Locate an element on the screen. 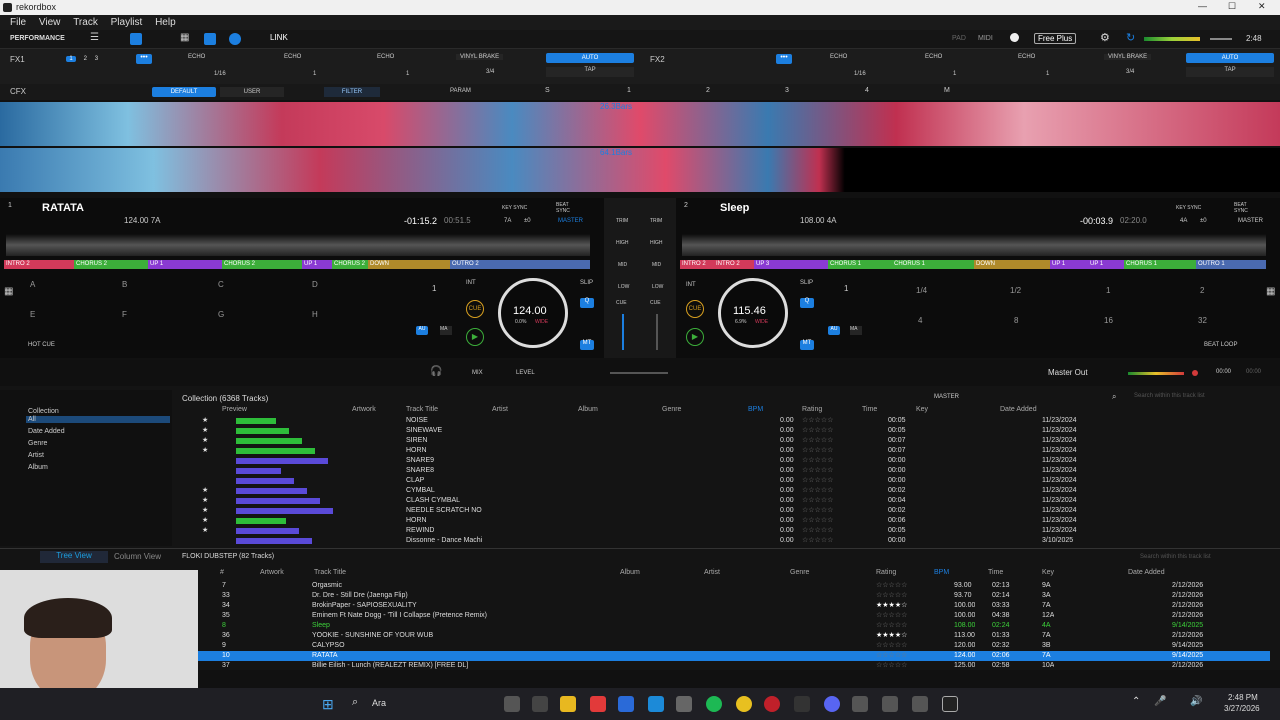  table-row: ☆☆☆☆☆ SNARE9 0.00 00:00 11/23/2024 is located at coordinates (718, 461).